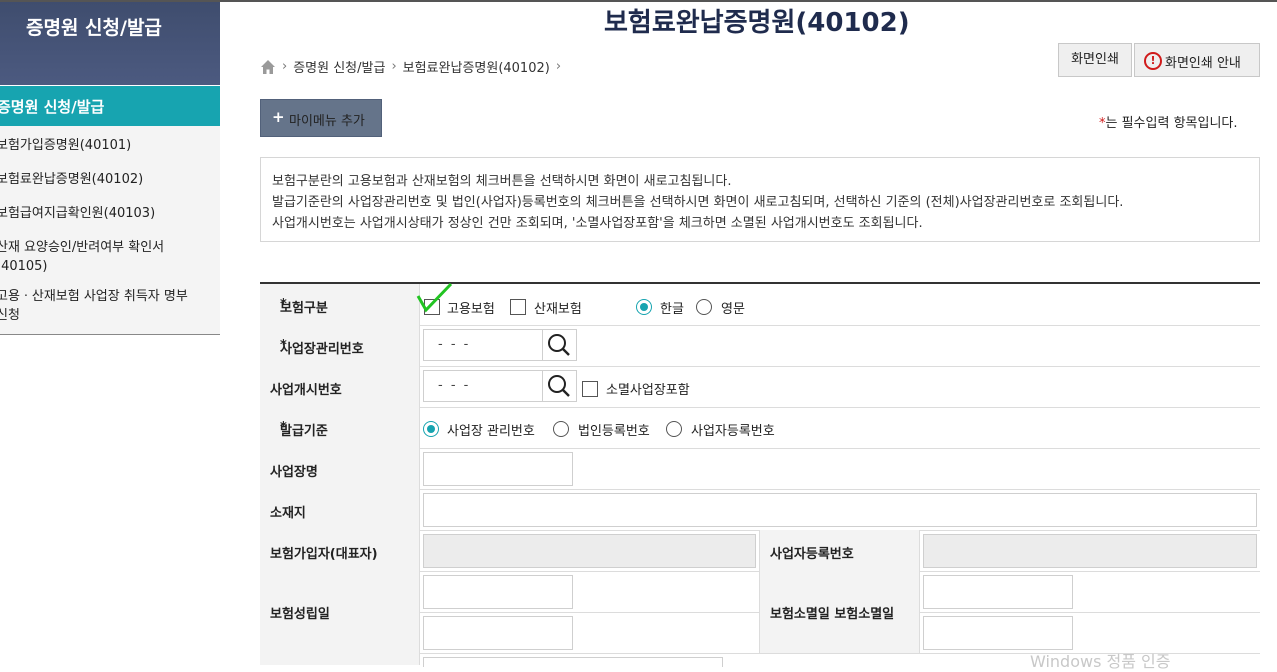  What do you see at coordinates (340, 612) in the screenshot?
I see `th-insurance-est-date: 보험성립일` at bounding box center [340, 612].